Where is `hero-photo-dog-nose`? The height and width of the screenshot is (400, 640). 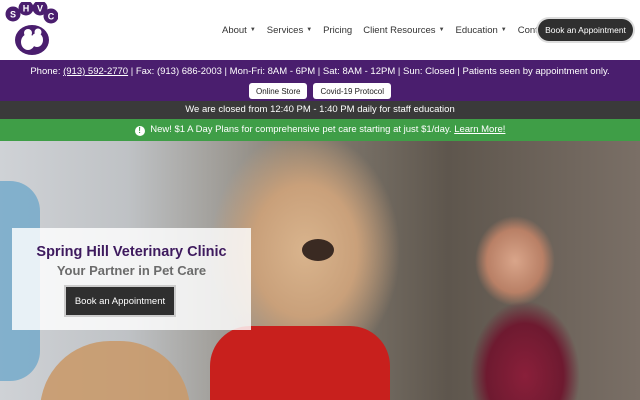
hero-photo-dog-nose is located at coordinates (318, 250).